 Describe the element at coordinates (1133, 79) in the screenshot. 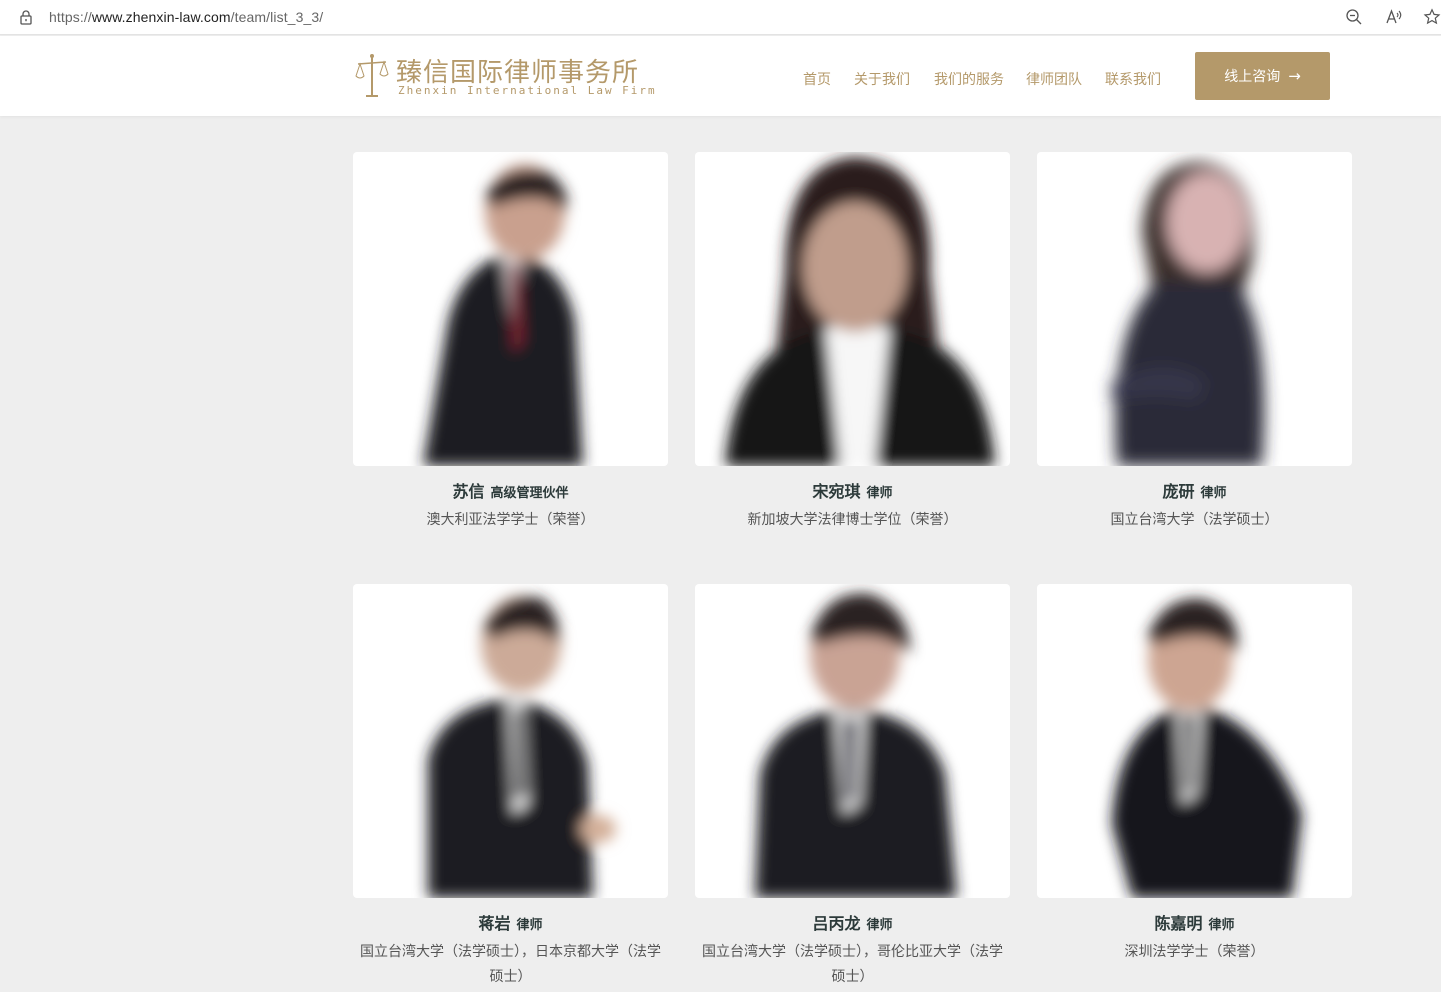

I see `nav-item-contact: 联系我们` at that location.